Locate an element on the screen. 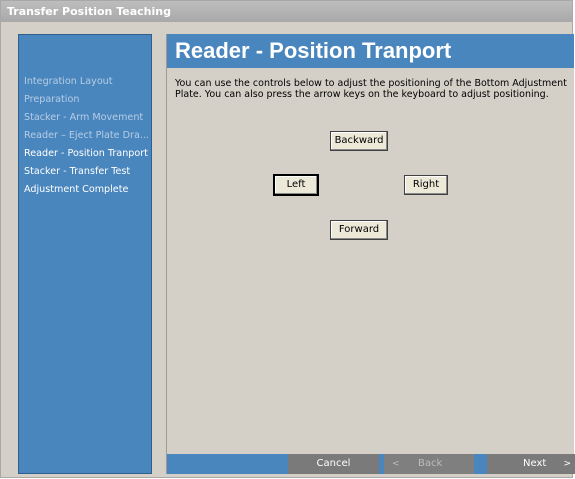  page-title: Reader - Position Tranport is located at coordinates (370, 51).